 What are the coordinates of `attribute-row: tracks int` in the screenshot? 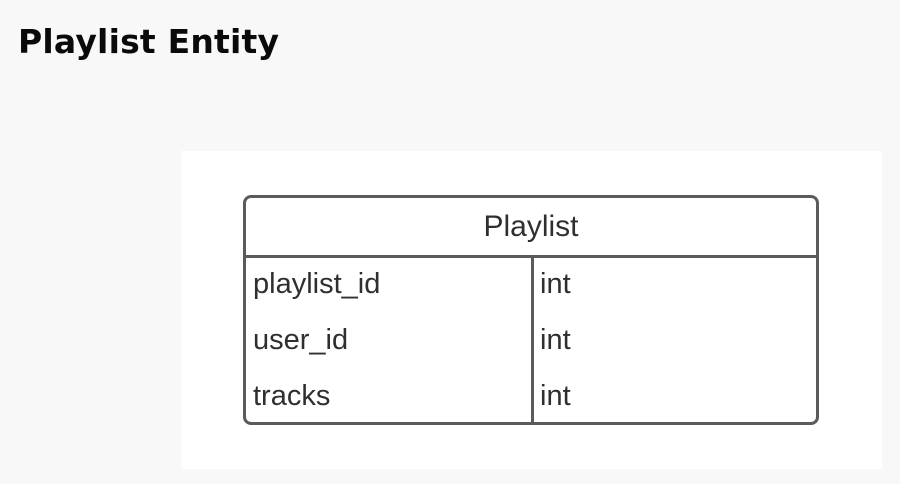 It's located at (531, 398).